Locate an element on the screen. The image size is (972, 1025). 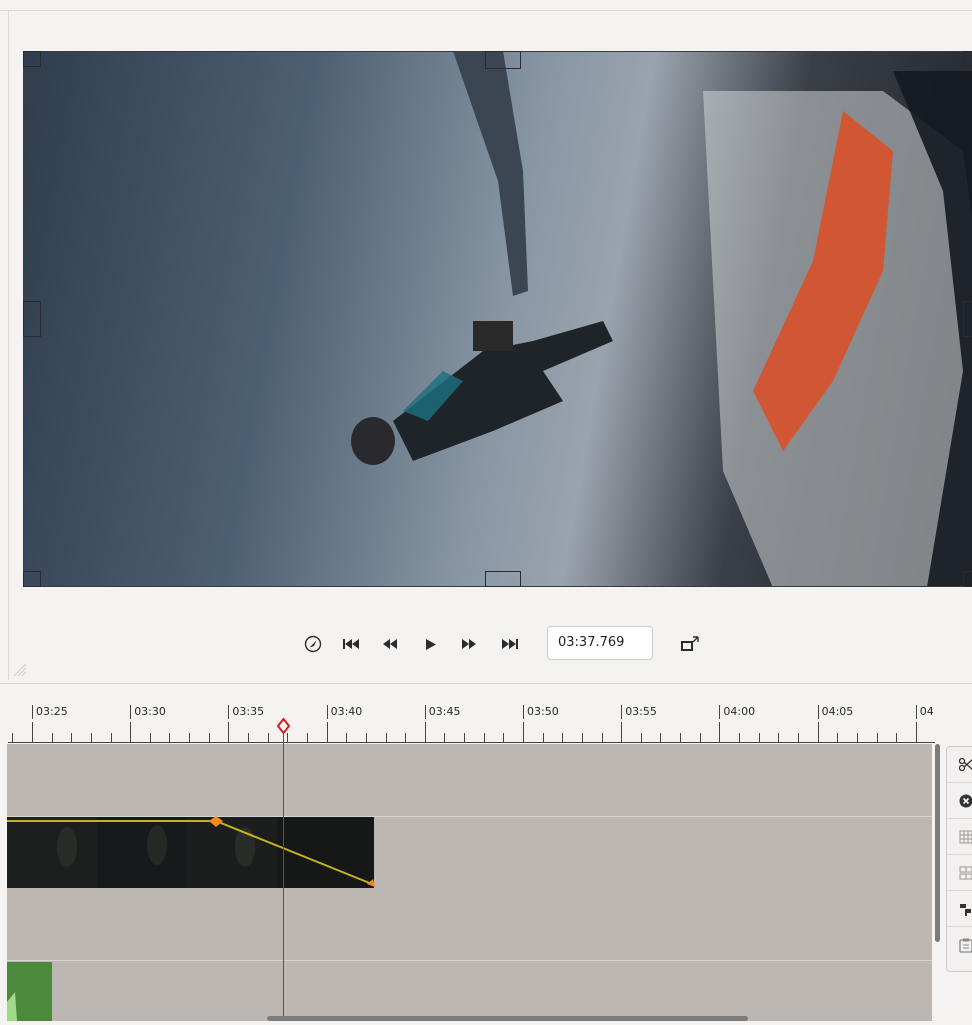
step-forward-button is located at coordinates (469, 644).